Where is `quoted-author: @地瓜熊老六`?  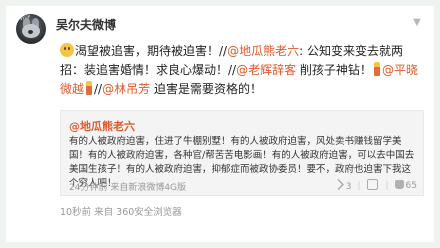 quoted-author: @地瓜熊老六 is located at coordinates (102, 126).